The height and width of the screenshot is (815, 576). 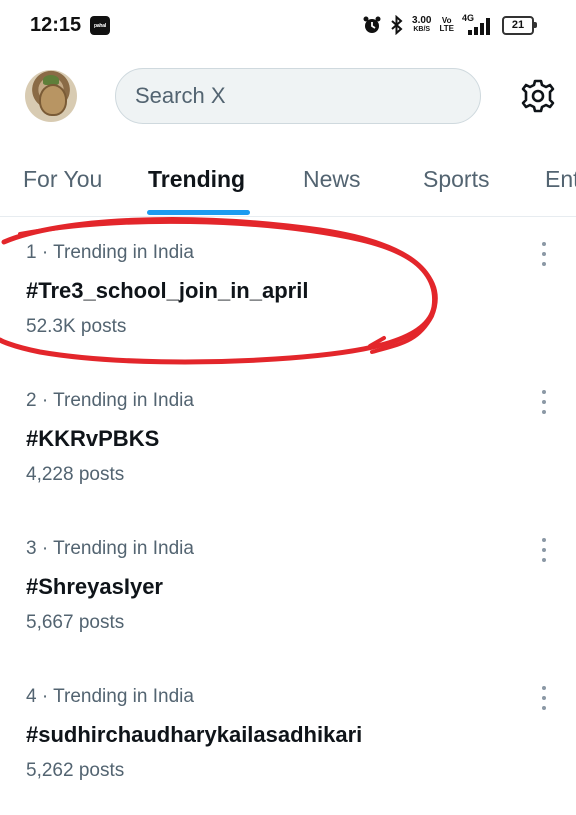 I want to click on status-icons: 3.00 KB/S Vo LTE 4G 21, so click(x=449, y=25).